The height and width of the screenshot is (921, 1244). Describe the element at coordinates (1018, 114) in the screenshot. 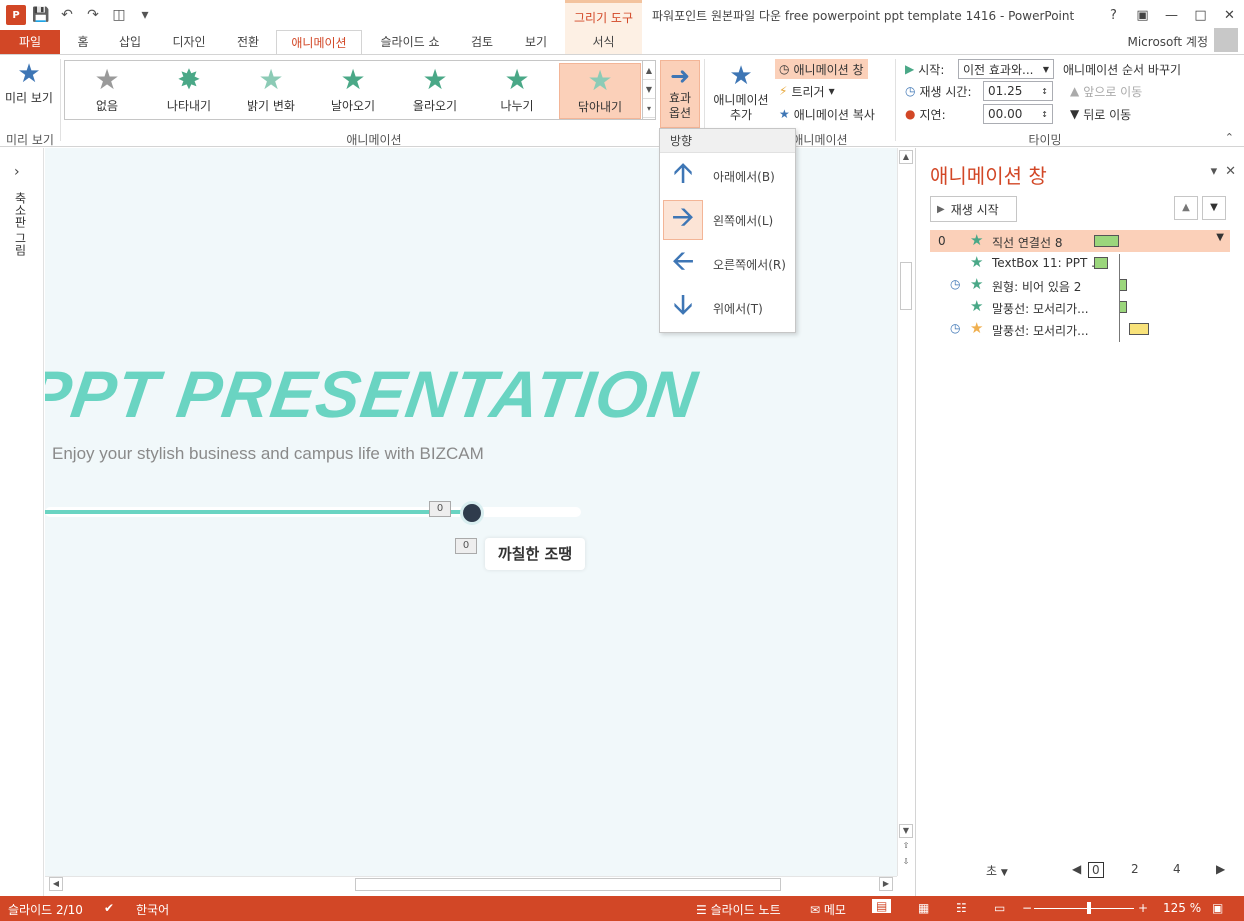

I see `delay-field: 00.00 ↕` at that location.